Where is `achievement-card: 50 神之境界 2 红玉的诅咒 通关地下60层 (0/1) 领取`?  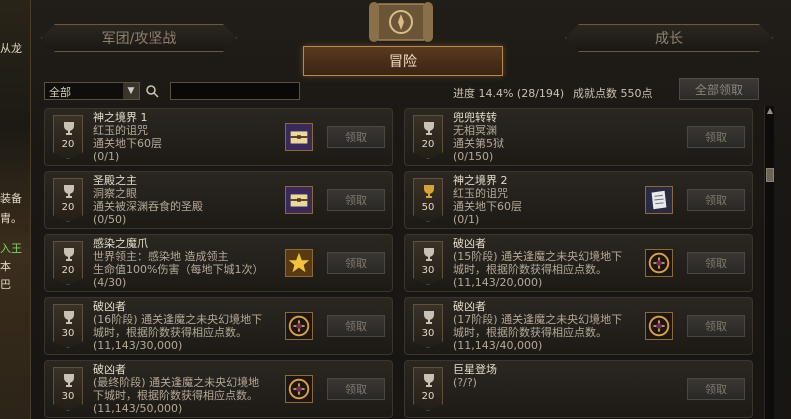 achievement-card: 50 神之境界 2 红玉的诅咒 通关地下60层 (0/1) 领取 is located at coordinates (578, 200).